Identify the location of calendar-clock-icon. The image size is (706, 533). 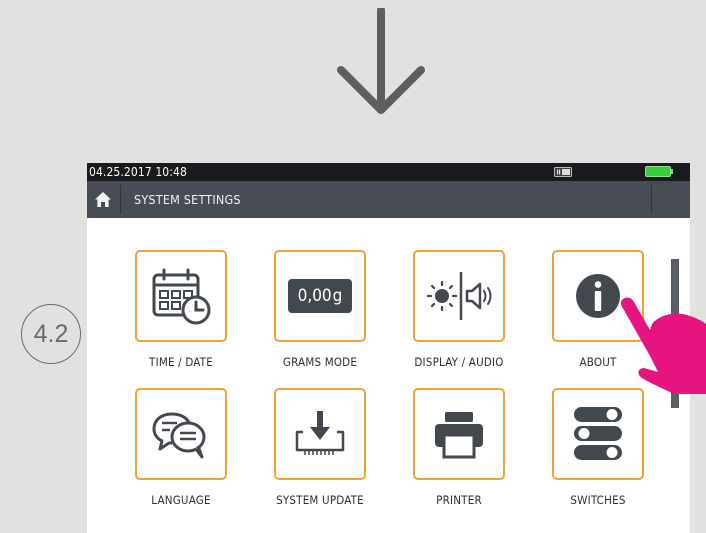
(181, 296).